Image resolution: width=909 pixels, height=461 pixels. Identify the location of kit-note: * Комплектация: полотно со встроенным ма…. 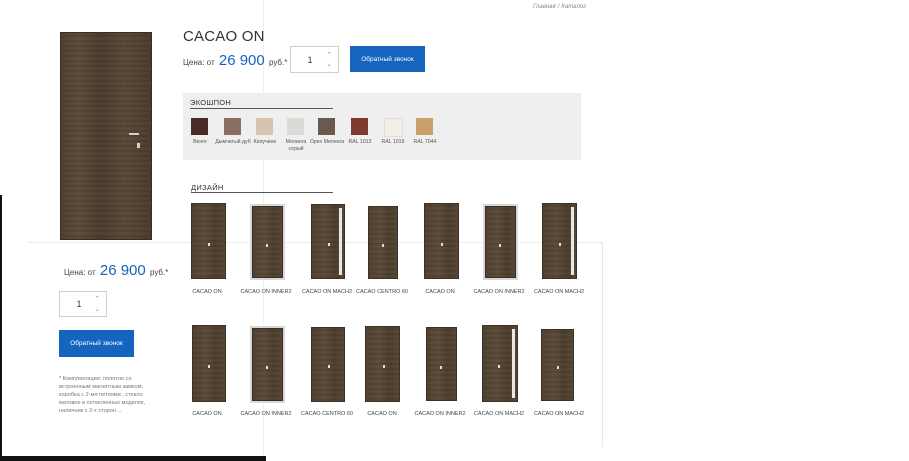
(102, 395).